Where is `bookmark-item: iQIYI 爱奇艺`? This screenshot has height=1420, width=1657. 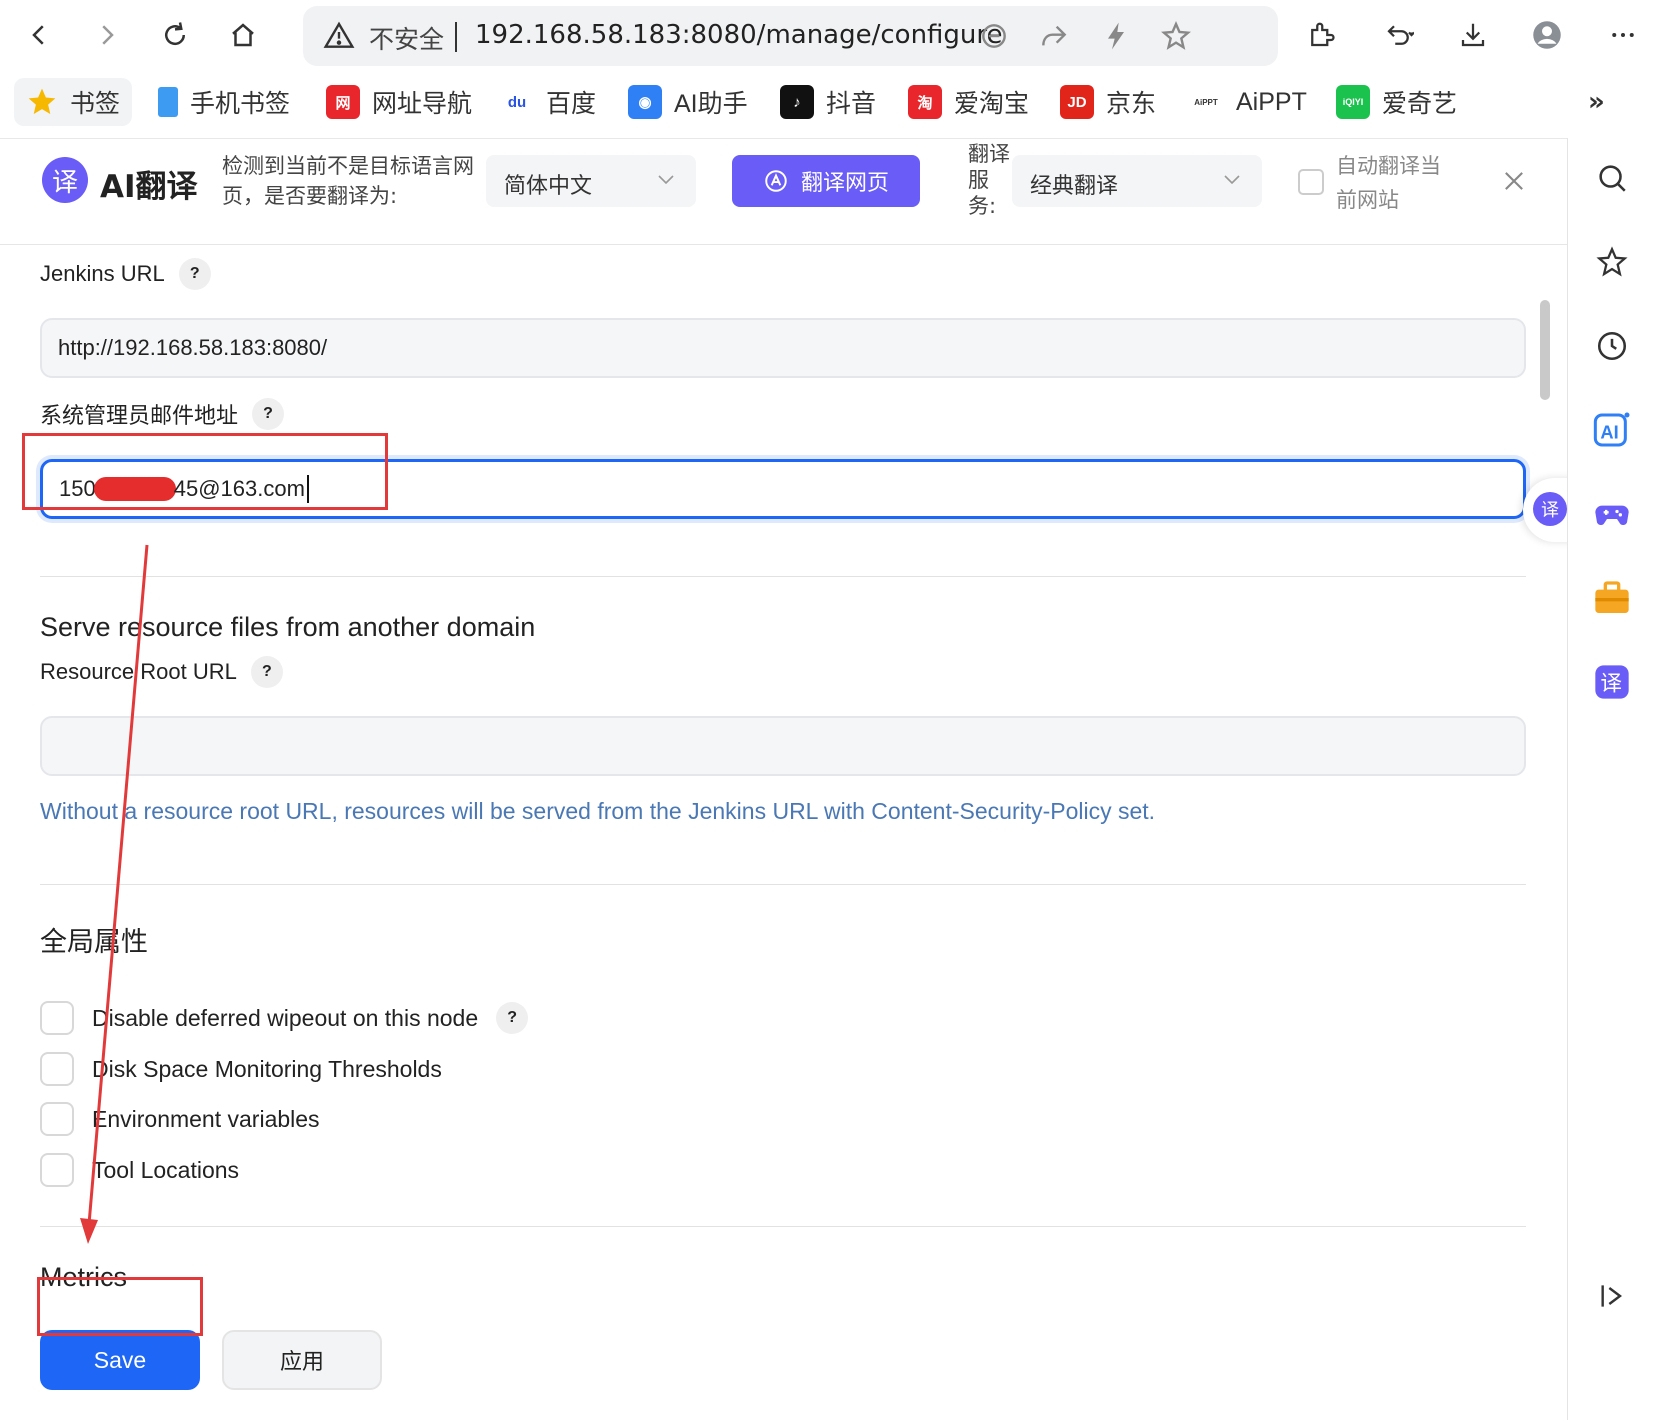 bookmark-item: iQIYI 爱奇艺 is located at coordinates (1396, 102).